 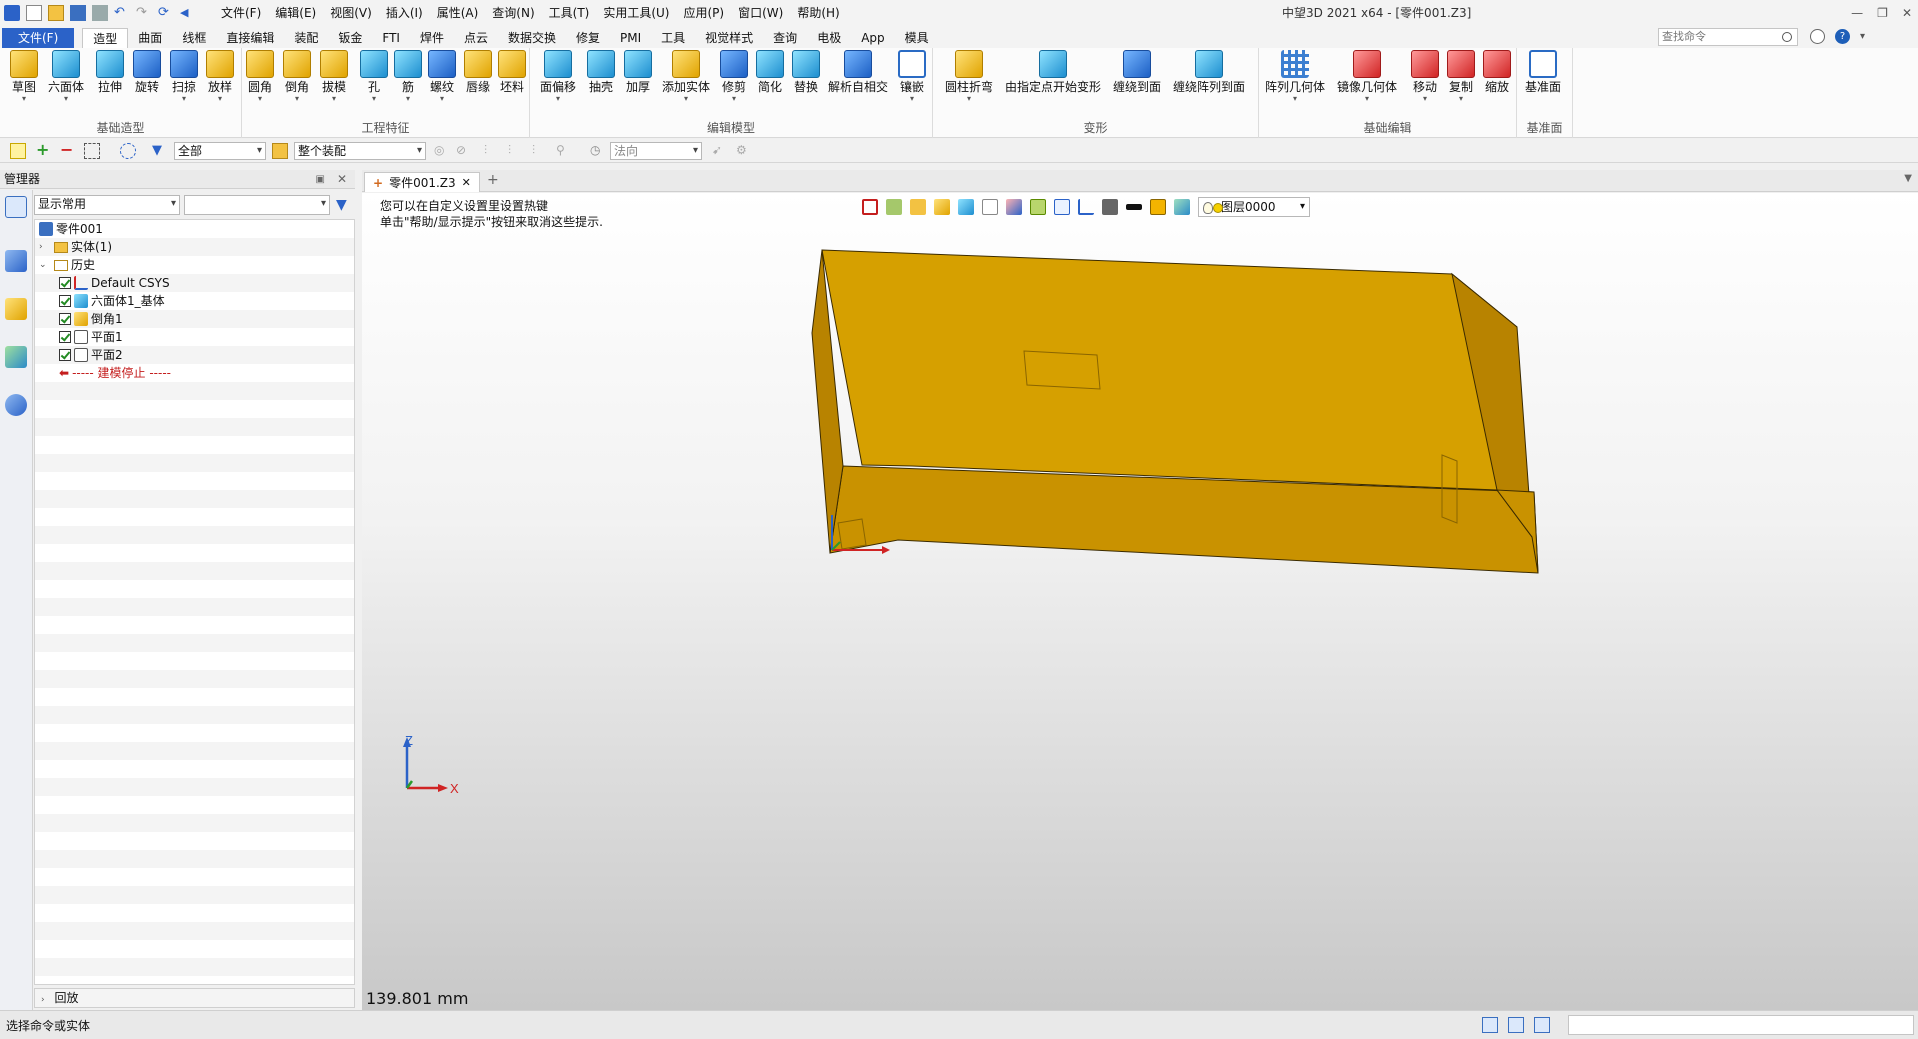 I want to click on menu-insert: 插入(I), so click(x=404, y=13).